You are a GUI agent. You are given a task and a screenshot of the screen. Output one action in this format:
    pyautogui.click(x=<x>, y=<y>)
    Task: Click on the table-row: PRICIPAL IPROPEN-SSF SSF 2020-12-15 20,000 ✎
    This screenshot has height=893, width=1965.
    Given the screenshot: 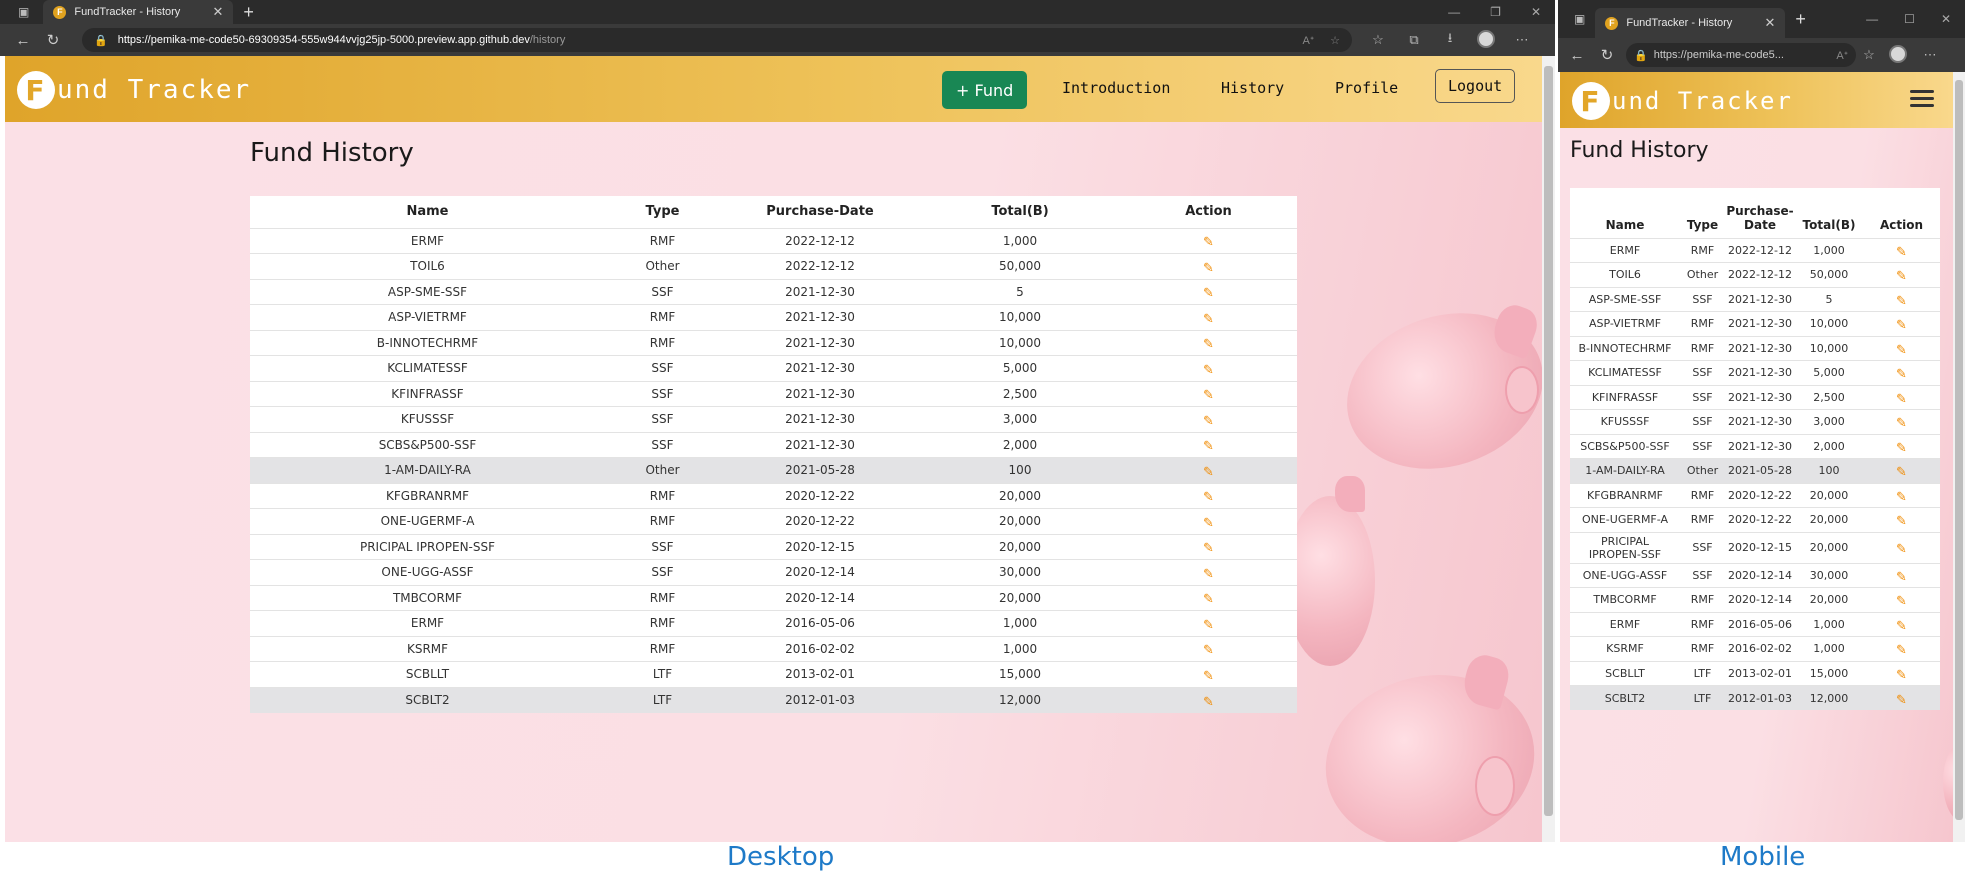 What is the action you would take?
    pyautogui.click(x=773, y=546)
    